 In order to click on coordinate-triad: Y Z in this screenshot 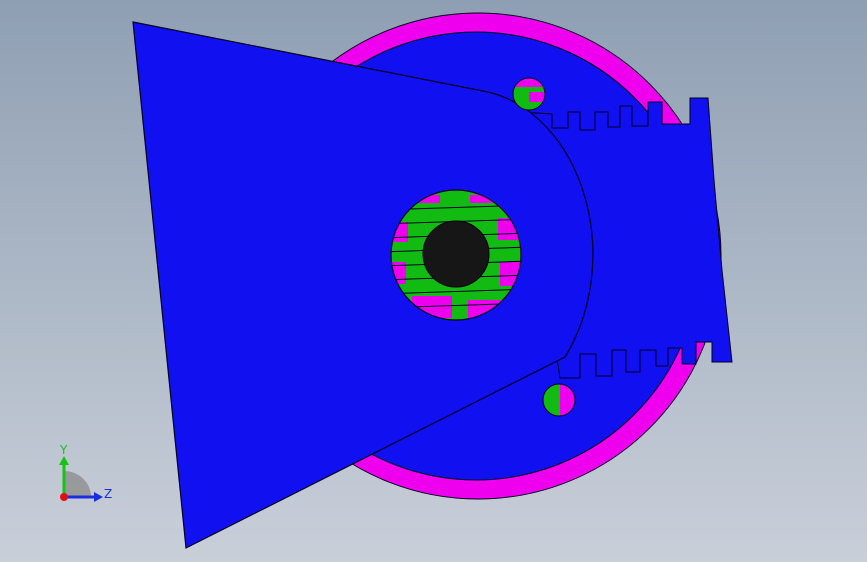, I will do `click(85, 472)`.